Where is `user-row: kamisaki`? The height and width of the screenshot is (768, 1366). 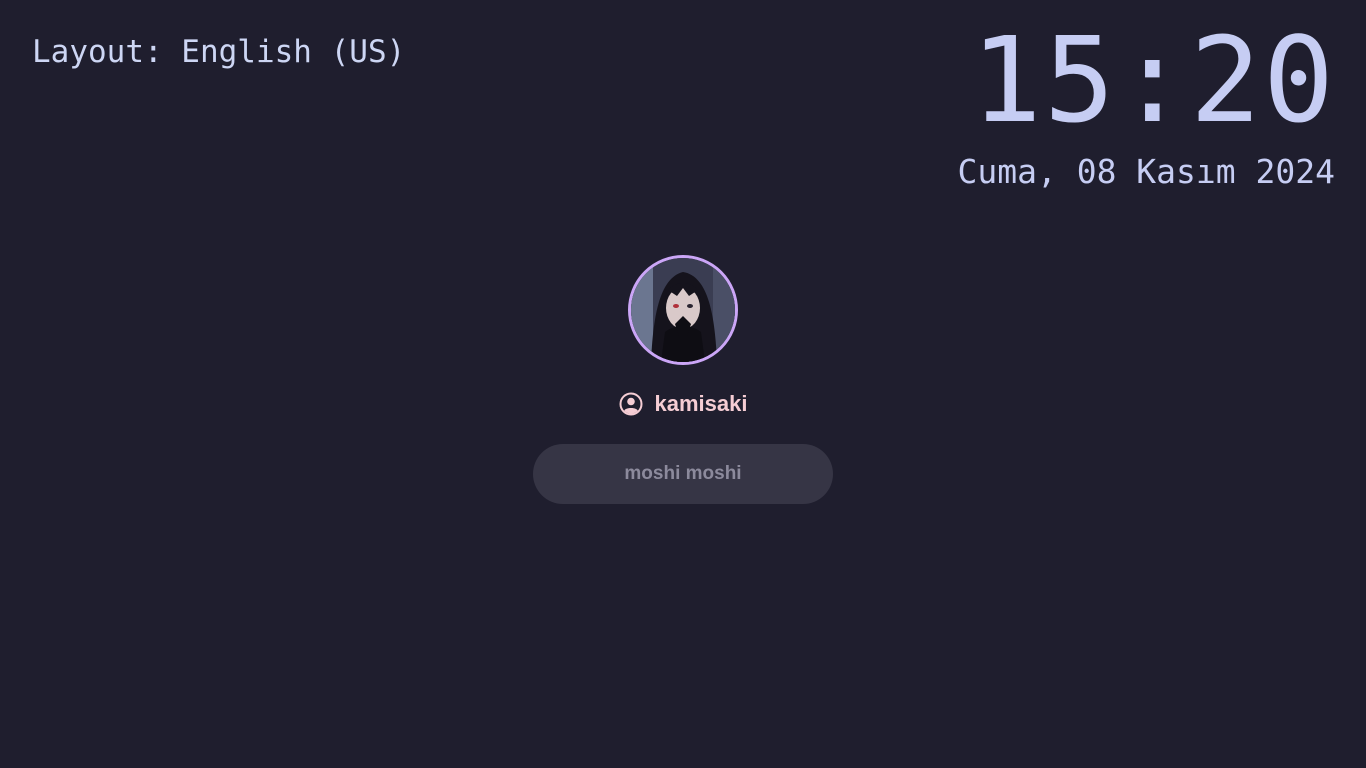
user-row: kamisaki is located at coordinates (683, 404).